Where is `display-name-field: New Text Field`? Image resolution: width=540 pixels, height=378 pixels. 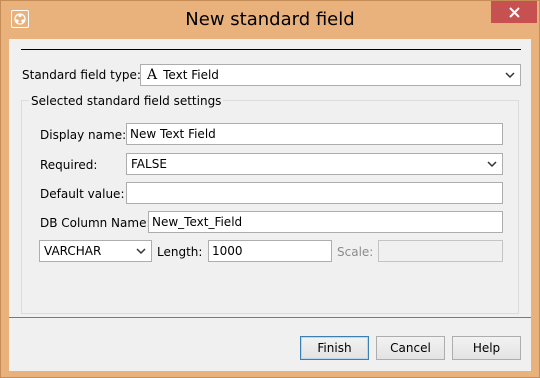
display-name-field: New Text Field is located at coordinates (314, 134).